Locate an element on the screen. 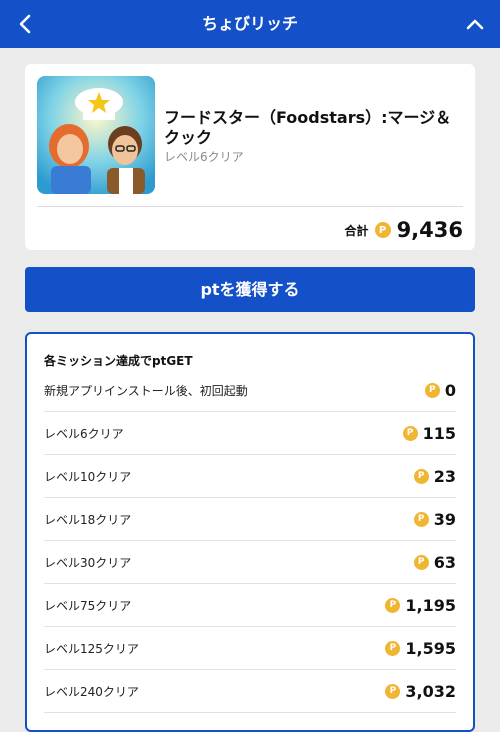 The image size is (500, 732). mission-row: レベル6クリア P 115 is located at coordinates (250, 433).